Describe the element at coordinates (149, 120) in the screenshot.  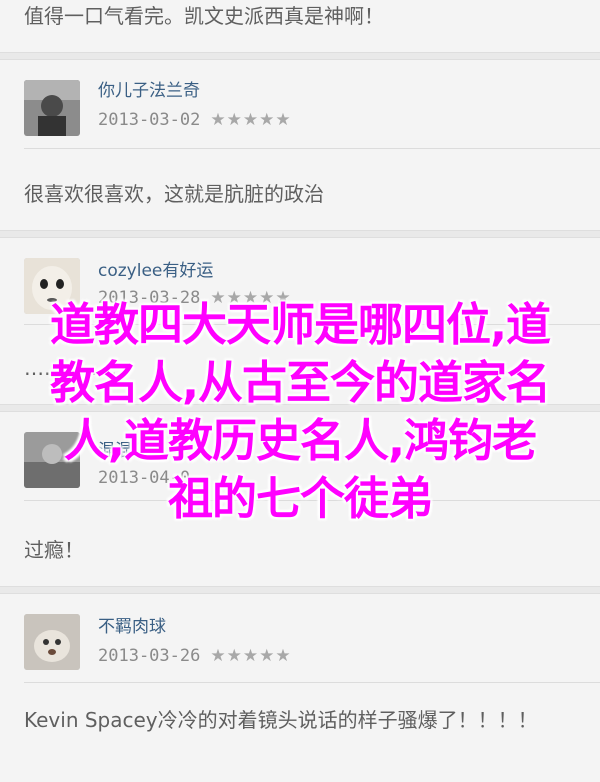
I see `comment-date: 2013-03-02` at that location.